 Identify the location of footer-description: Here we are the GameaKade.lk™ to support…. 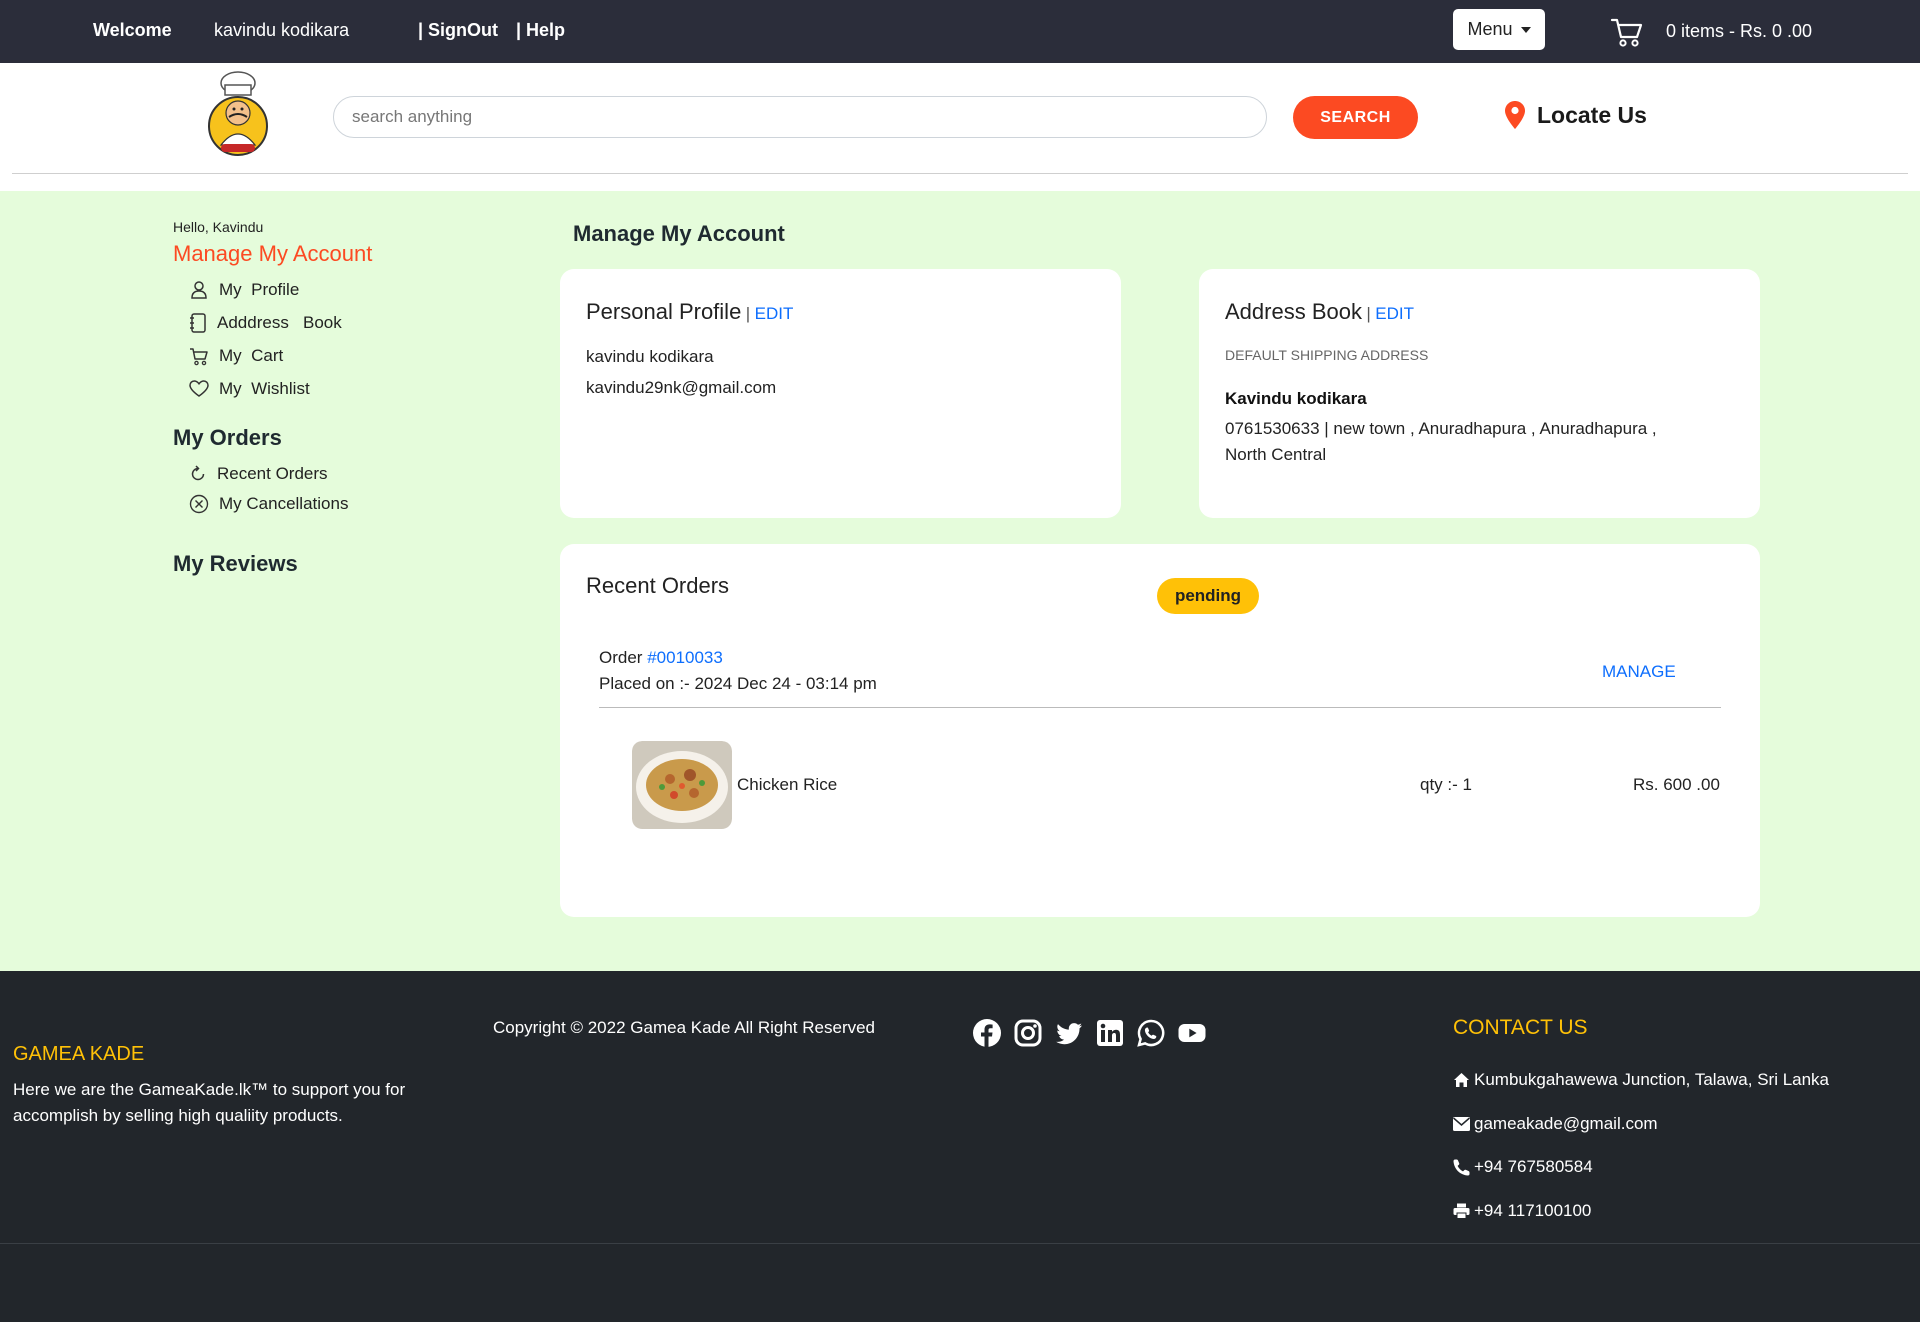
(209, 1102).